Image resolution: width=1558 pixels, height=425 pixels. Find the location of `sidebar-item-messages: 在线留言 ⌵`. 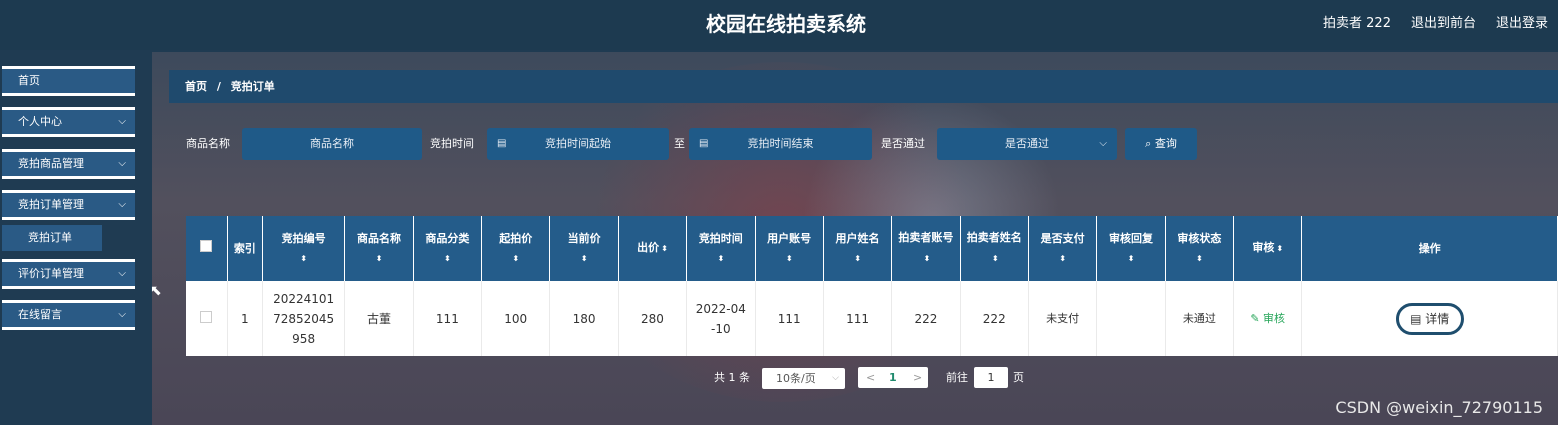

sidebar-item-messages: 在线留言 ⌵ is located at coordinates (68, 315).